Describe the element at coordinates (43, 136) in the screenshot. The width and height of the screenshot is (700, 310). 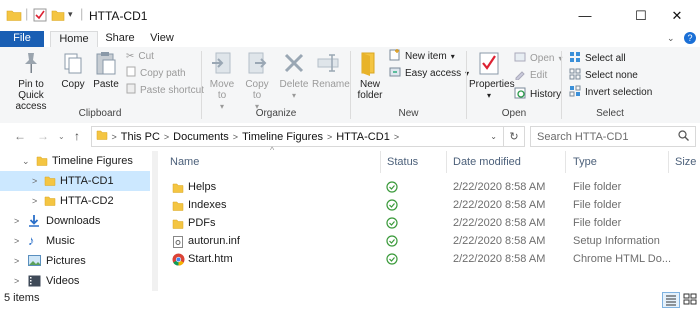
I see `forward-arrow-icon: →` at that location.